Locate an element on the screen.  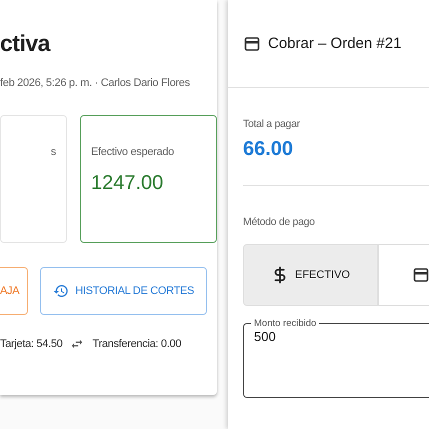
amount-field: Monto recibido 500 is located at coordinates (336, 358).